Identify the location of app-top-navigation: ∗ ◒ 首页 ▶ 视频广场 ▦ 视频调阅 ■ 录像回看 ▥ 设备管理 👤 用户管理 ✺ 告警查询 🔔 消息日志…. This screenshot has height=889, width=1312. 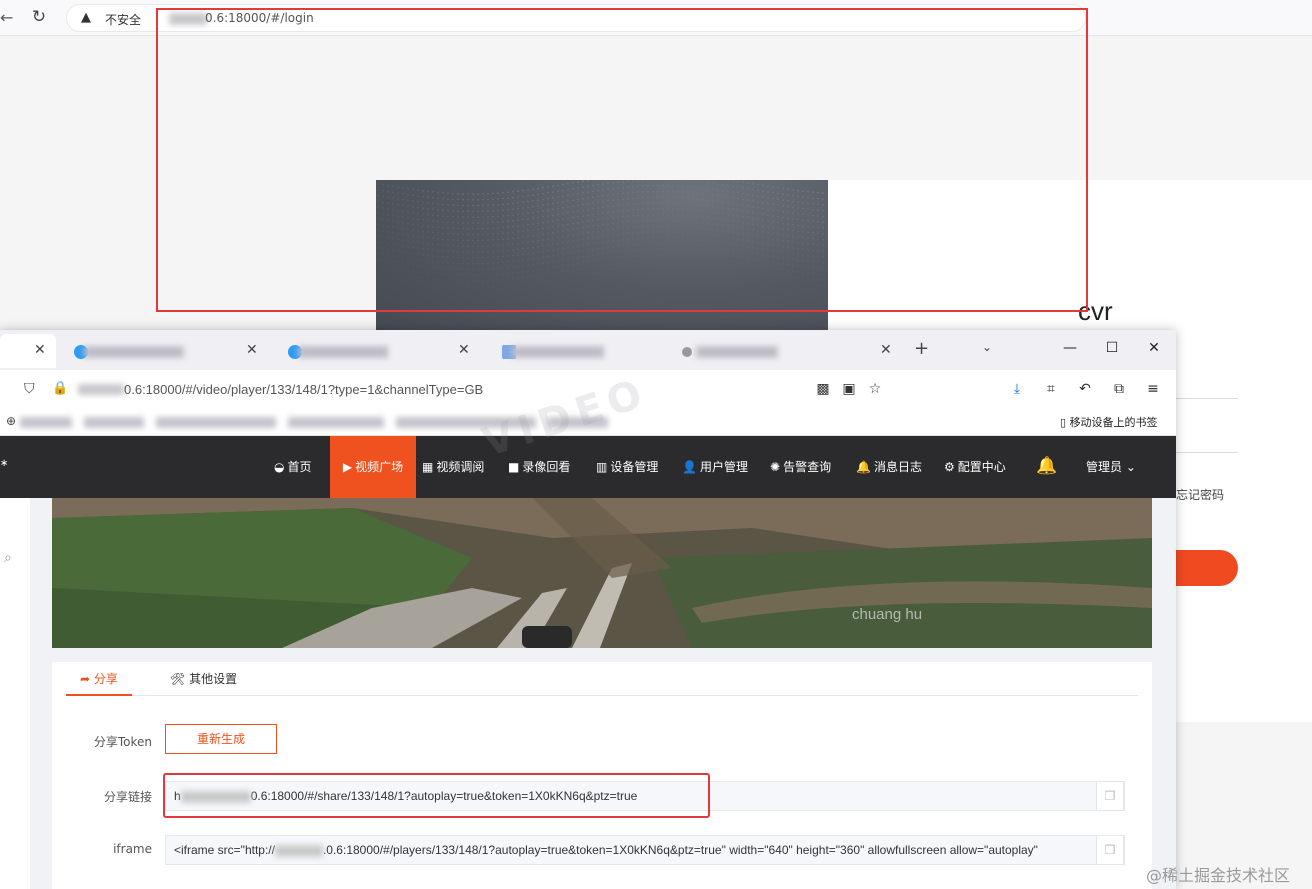
(588, 467).